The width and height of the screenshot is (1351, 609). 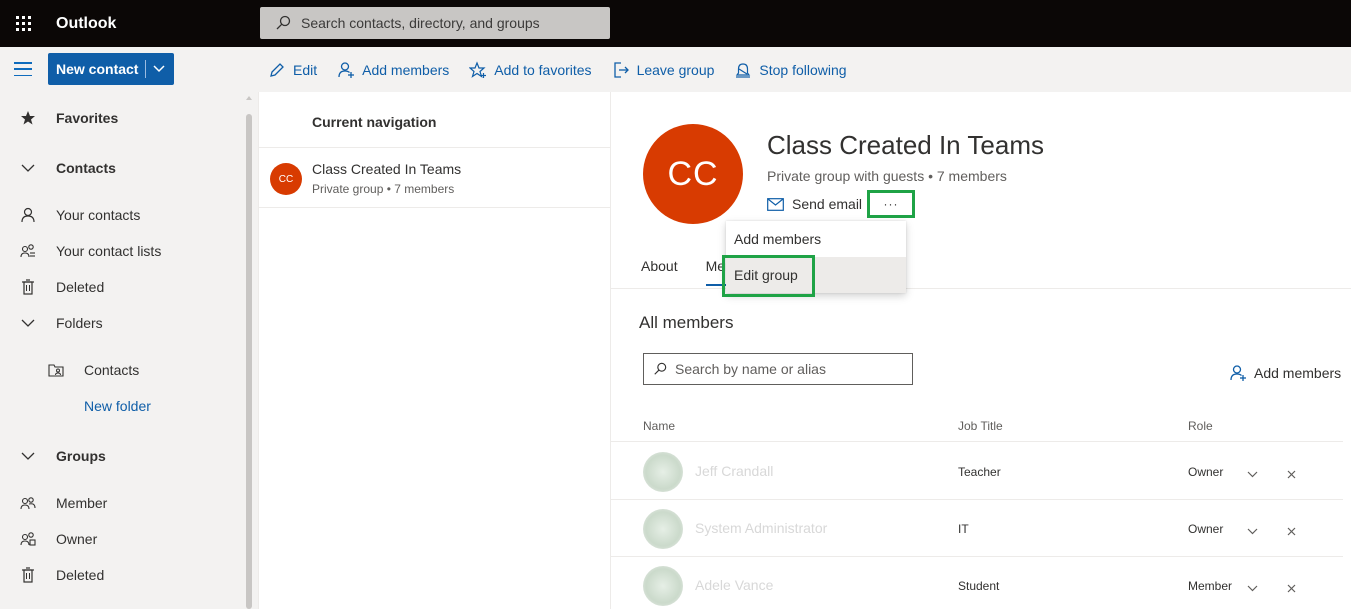 What do you see at coordinates (82, 503) in the screenshot?
I see `nav-member-label: Member` at bounding box center [82, 503].